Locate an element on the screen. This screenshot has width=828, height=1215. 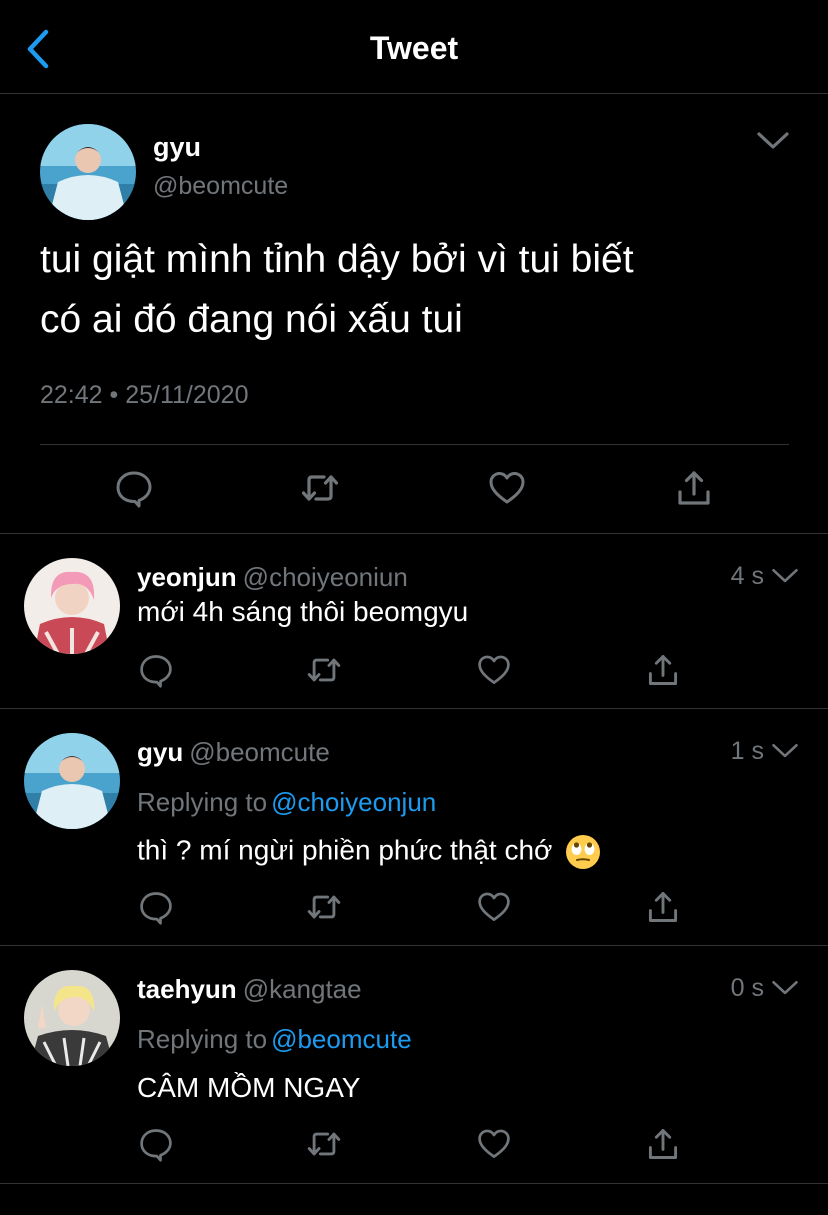
divider is located at coordinates (414, 444).